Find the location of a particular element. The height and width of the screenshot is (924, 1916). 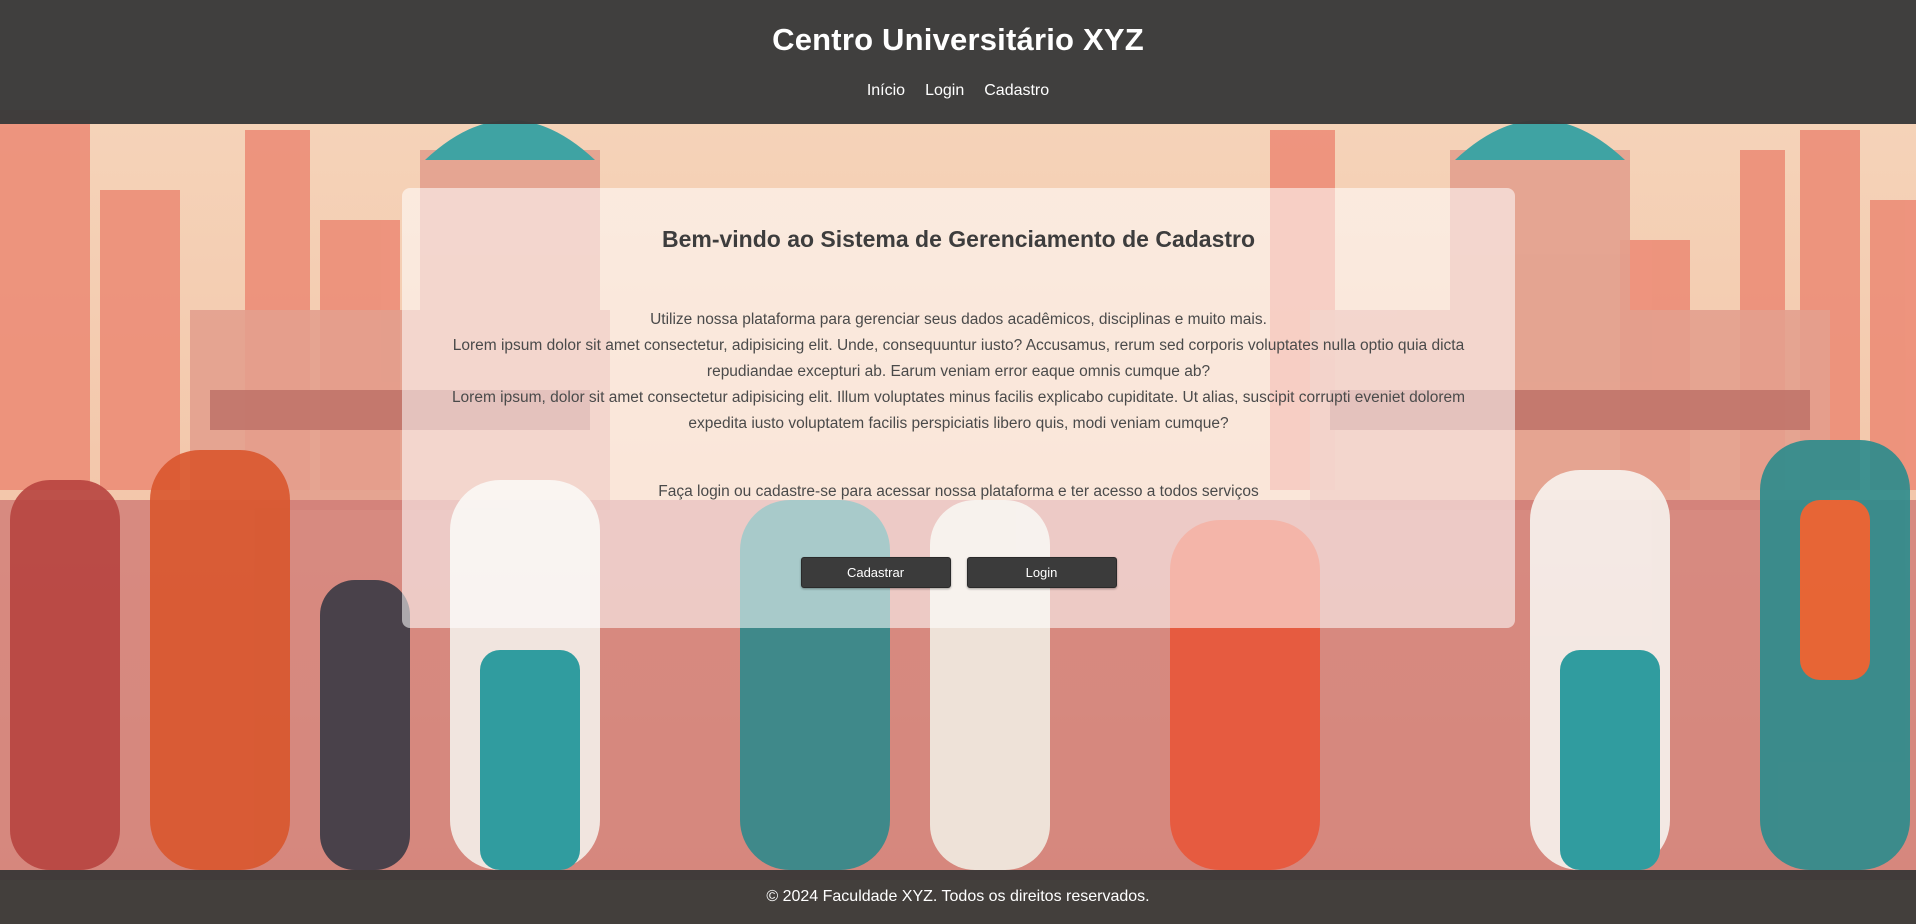

register-button: Cadastrar is located at coordinates (875, 572).